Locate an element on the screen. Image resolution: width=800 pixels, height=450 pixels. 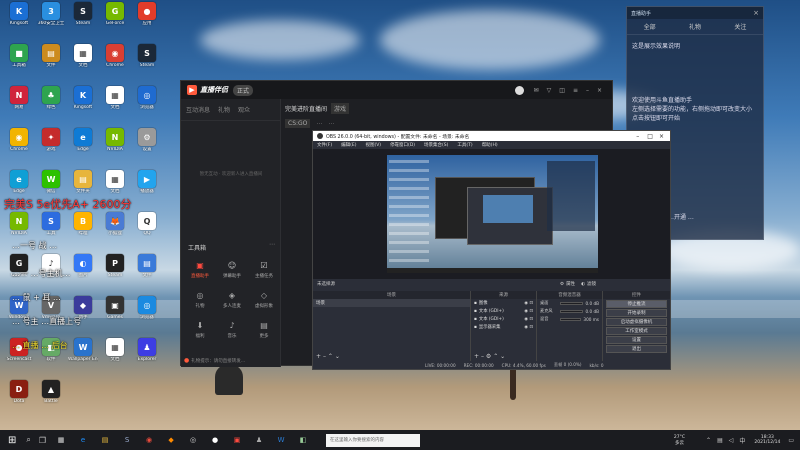
taskbar-app-icon: ◧ is located at coordinates (303, 440).